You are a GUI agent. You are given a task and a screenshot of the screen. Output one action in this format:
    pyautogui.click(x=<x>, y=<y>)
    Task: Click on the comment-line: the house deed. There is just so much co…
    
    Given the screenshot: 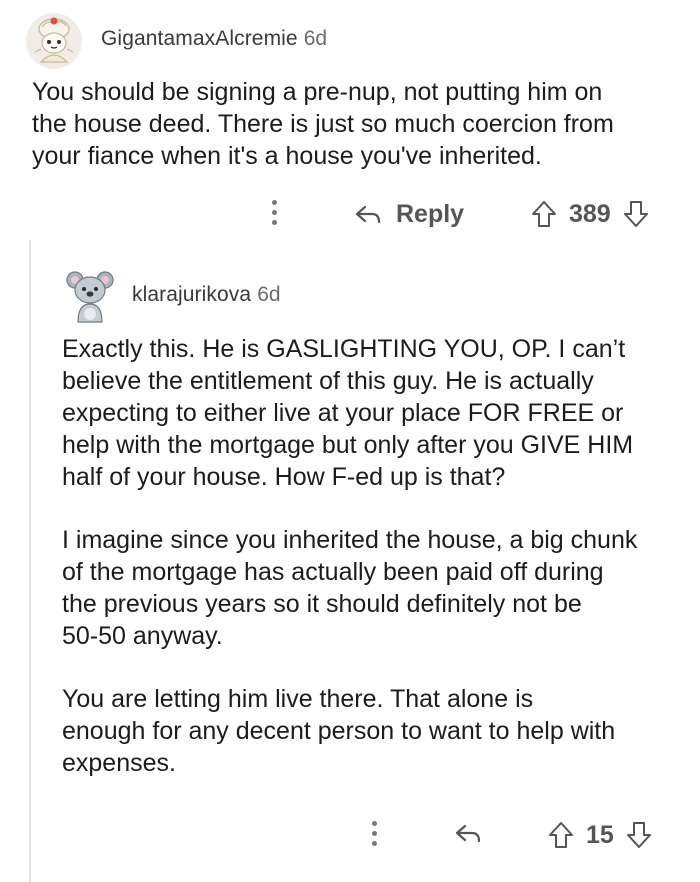 What is the action you would take?
    pyautogui.click(x=323, y=124)
    